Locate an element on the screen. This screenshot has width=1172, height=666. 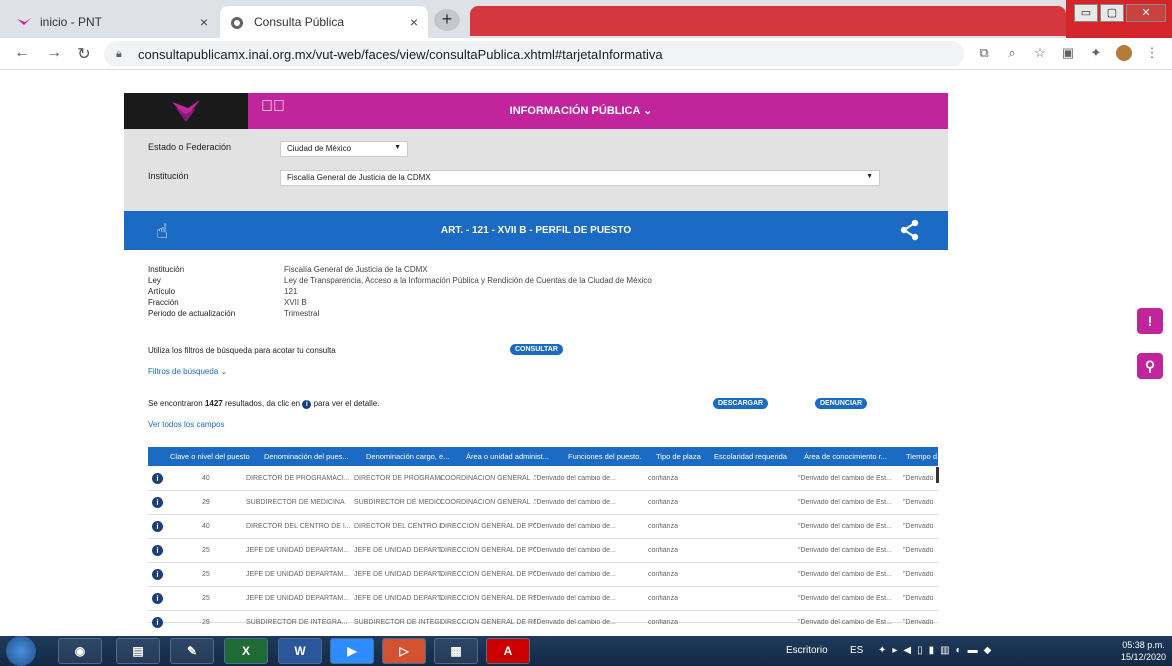
descargar-button: DESCARGAR is located at coordinates (741, 403).